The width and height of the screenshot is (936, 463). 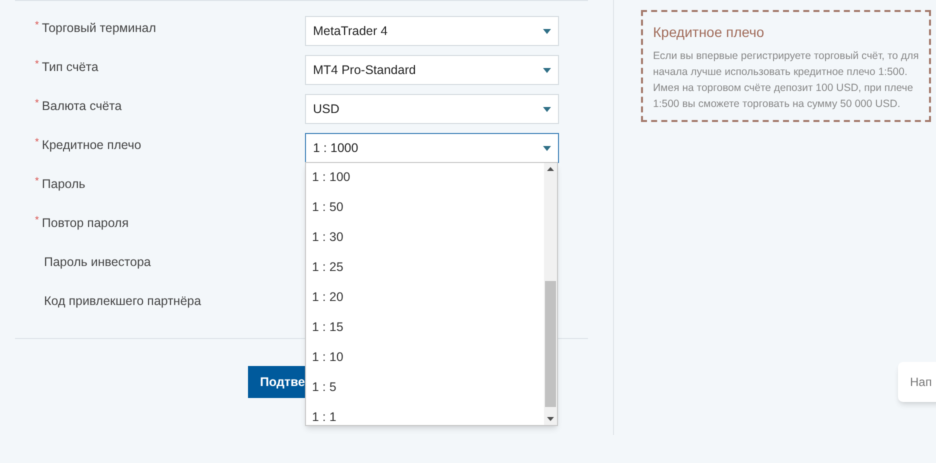 I want to click on dropdown-option: 1 : 100, so click(x=428, y=178).